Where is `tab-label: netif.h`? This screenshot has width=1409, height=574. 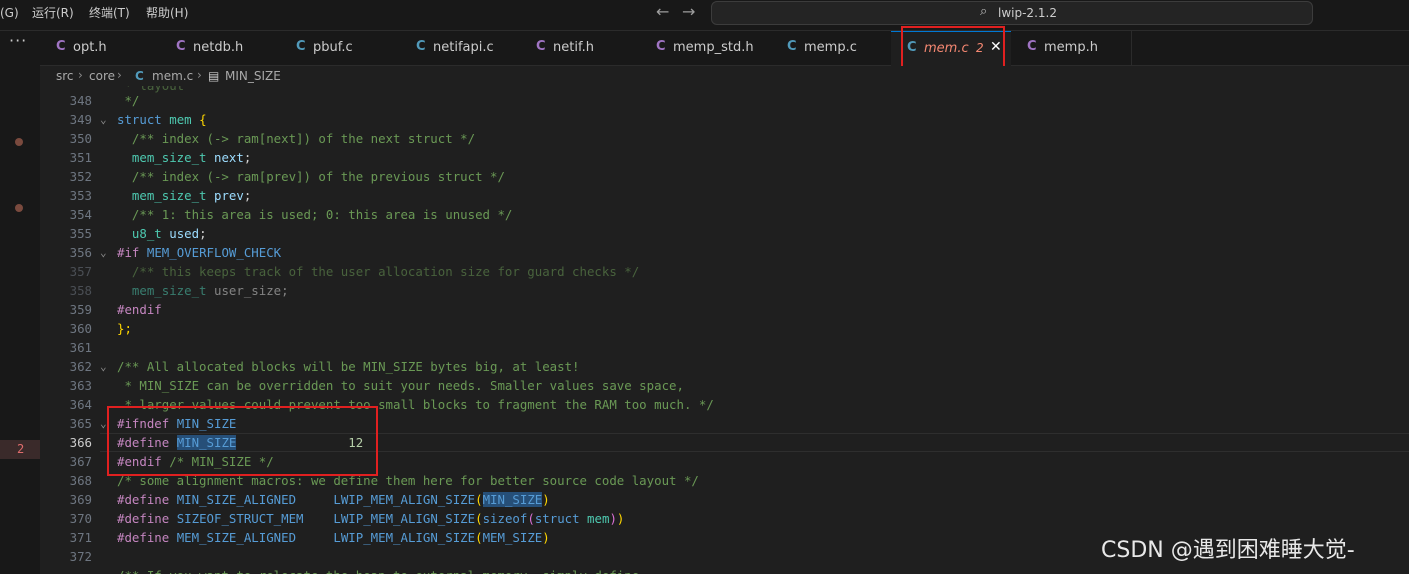 tab-label: netif.h is located at coordinates (573, 47).